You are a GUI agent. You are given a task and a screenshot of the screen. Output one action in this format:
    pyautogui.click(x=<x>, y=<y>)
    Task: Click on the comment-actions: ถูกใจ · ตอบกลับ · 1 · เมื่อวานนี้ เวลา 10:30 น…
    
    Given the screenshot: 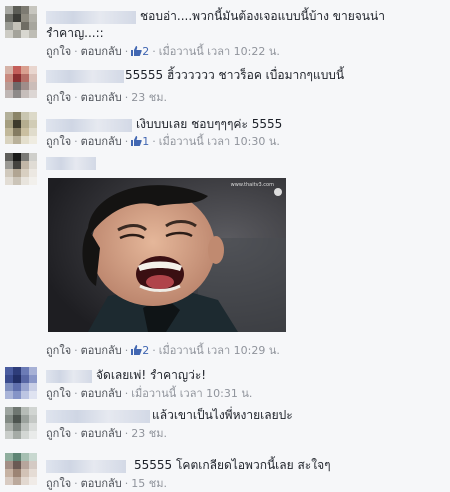 What is the action you would take?
    pyautogui.click(x=163, y=141)
    